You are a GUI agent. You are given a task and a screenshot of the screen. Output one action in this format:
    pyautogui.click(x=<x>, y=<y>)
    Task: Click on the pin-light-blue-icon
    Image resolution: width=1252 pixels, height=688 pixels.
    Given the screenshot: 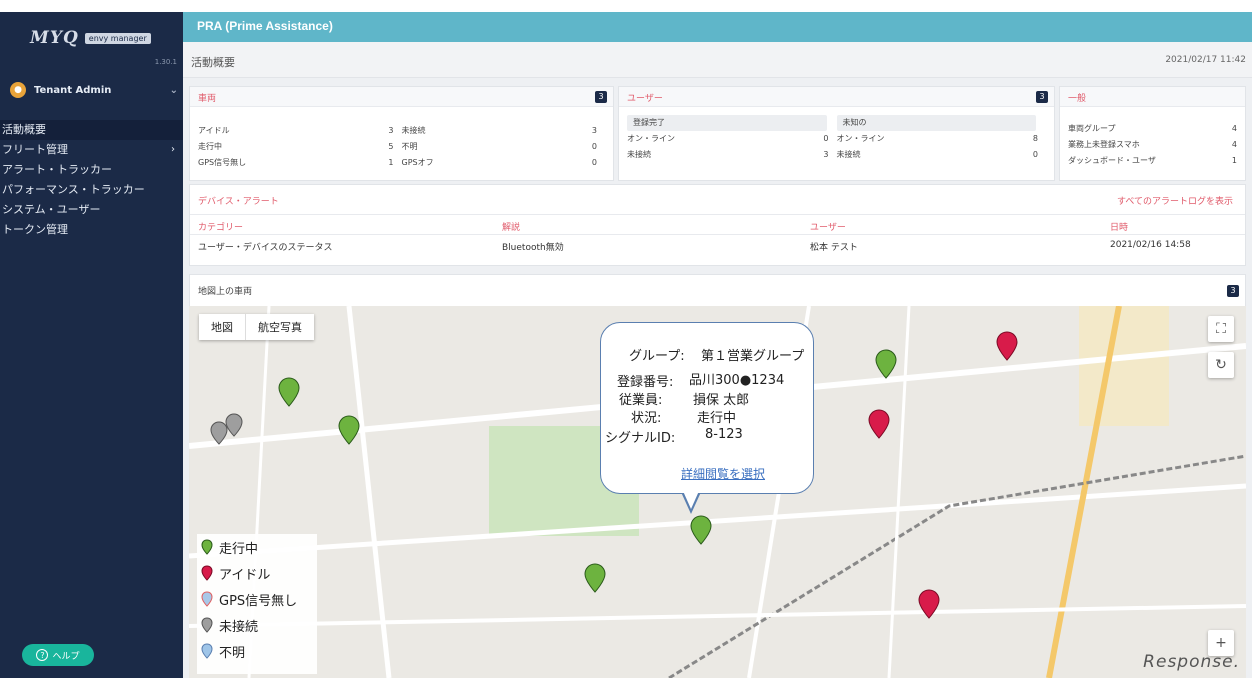 What is the action you would take?
    pyautogui.click(x=207, y=599)
    